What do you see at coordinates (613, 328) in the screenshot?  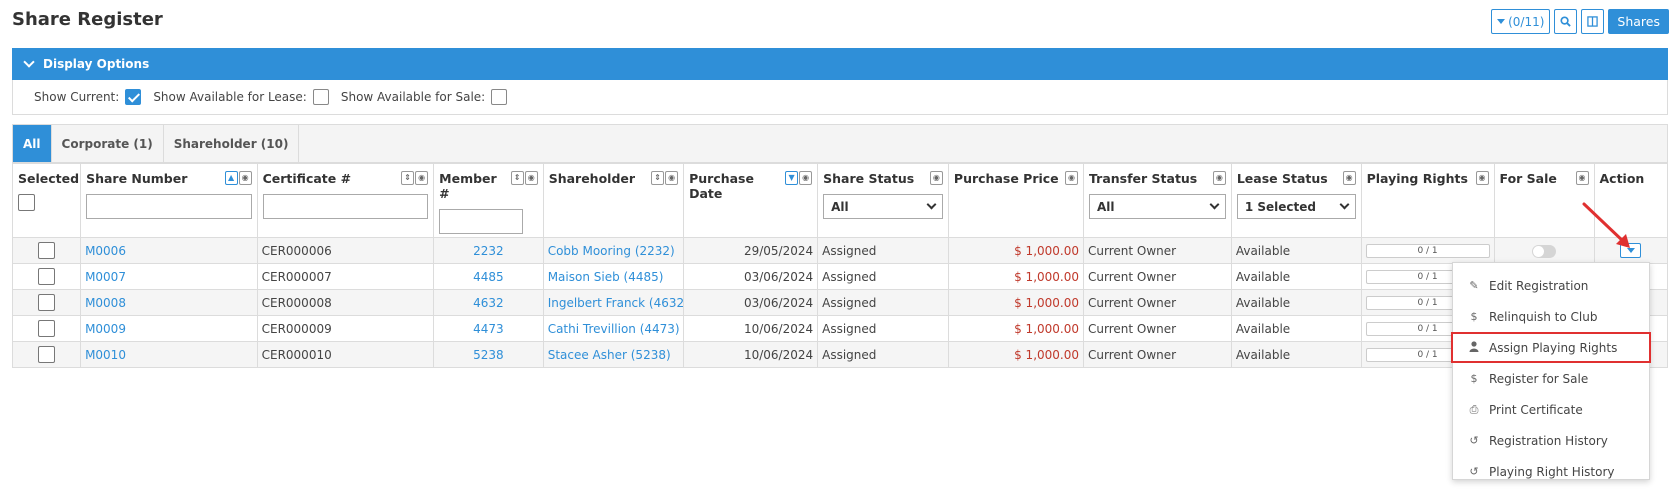 I see `shareholder-link: Cathi Trevillion (4473)` at bounding box center [613, 328].